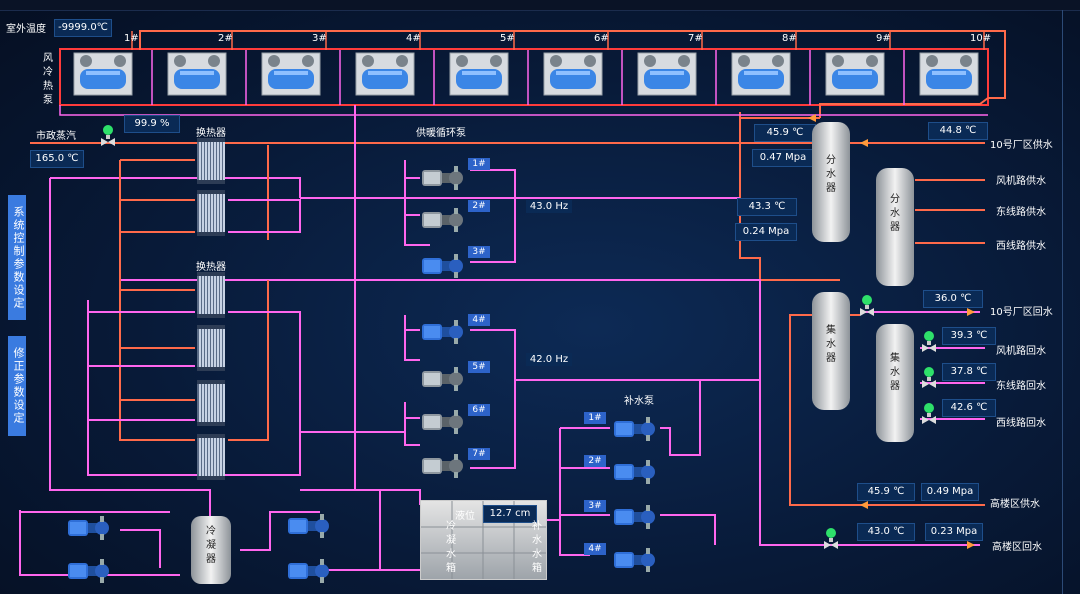 The height and width of the screenshot is (594, 1080). I want to click on east-line-supply-label: 东线路供水, so click(1021, 212).